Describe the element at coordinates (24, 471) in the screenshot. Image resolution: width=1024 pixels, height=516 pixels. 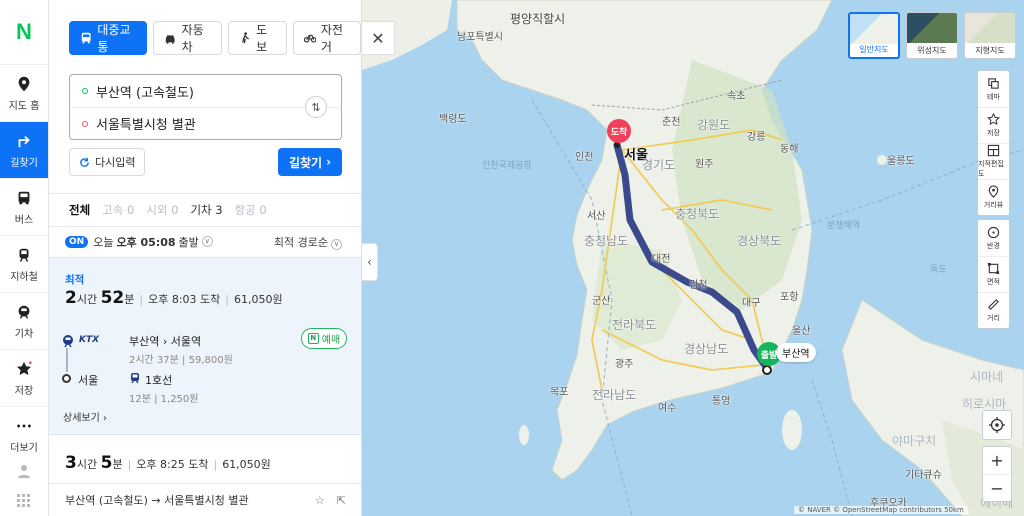
I see `user-icon` at that location.